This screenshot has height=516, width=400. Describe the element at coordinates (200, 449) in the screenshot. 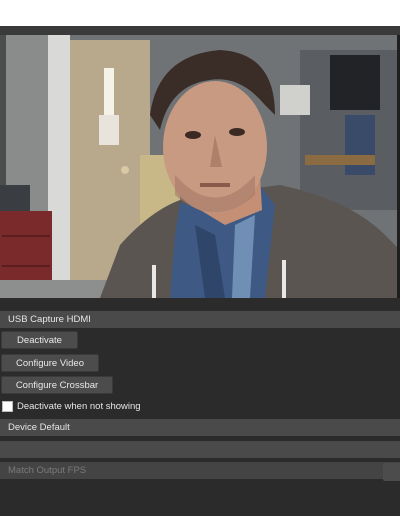

I see `blank-select` at that location.